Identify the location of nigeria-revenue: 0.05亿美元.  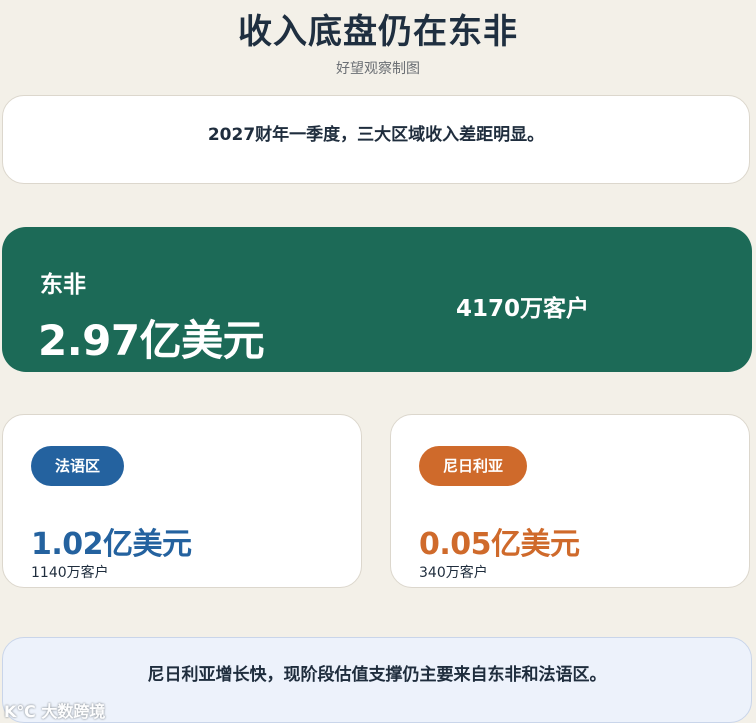
(499, 544).